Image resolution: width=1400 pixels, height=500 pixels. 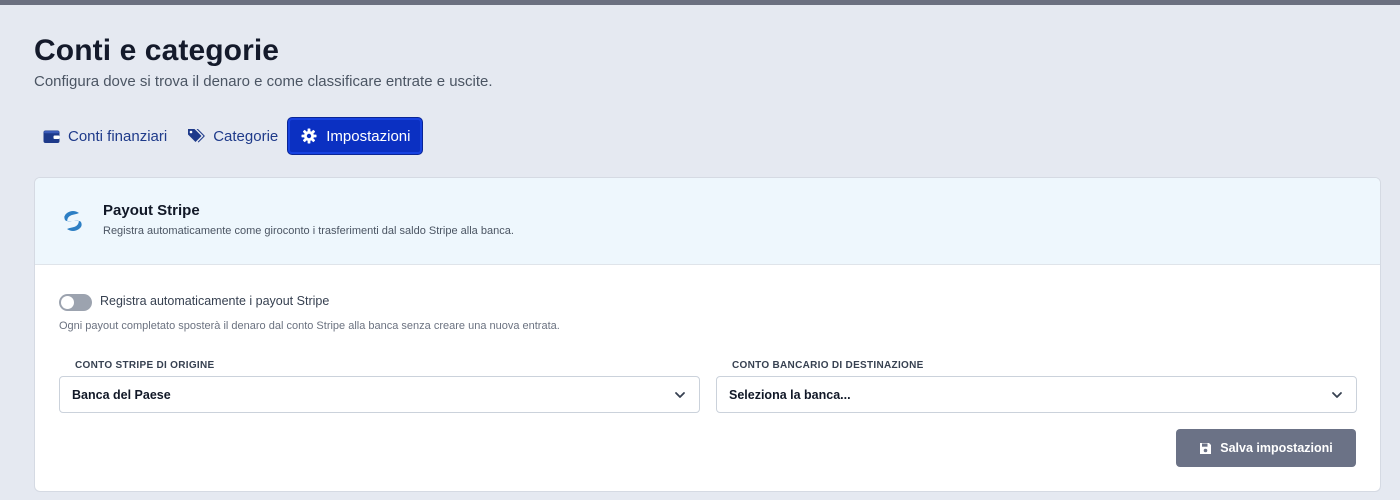 What do you see at coordinates (379, 394) in the screenshot?
I see `origin-account-select: Banca del Paese` at bounding box center [379, 394].